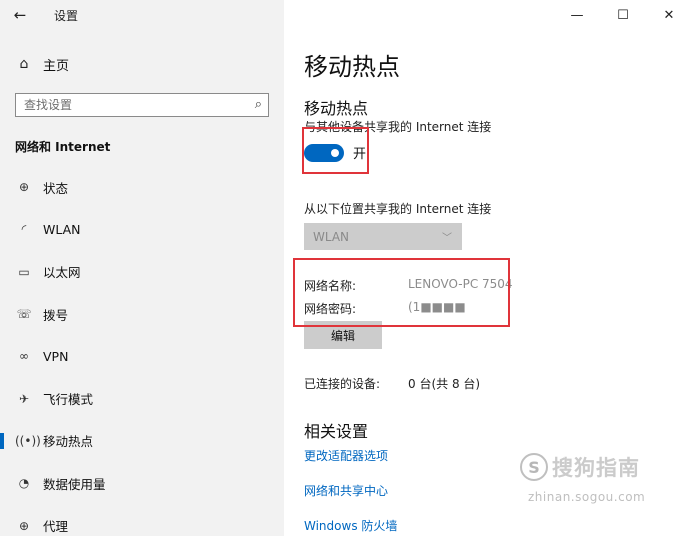  I want to click on sidebar-item-status: ⊕ 状态, so click(142, 187).